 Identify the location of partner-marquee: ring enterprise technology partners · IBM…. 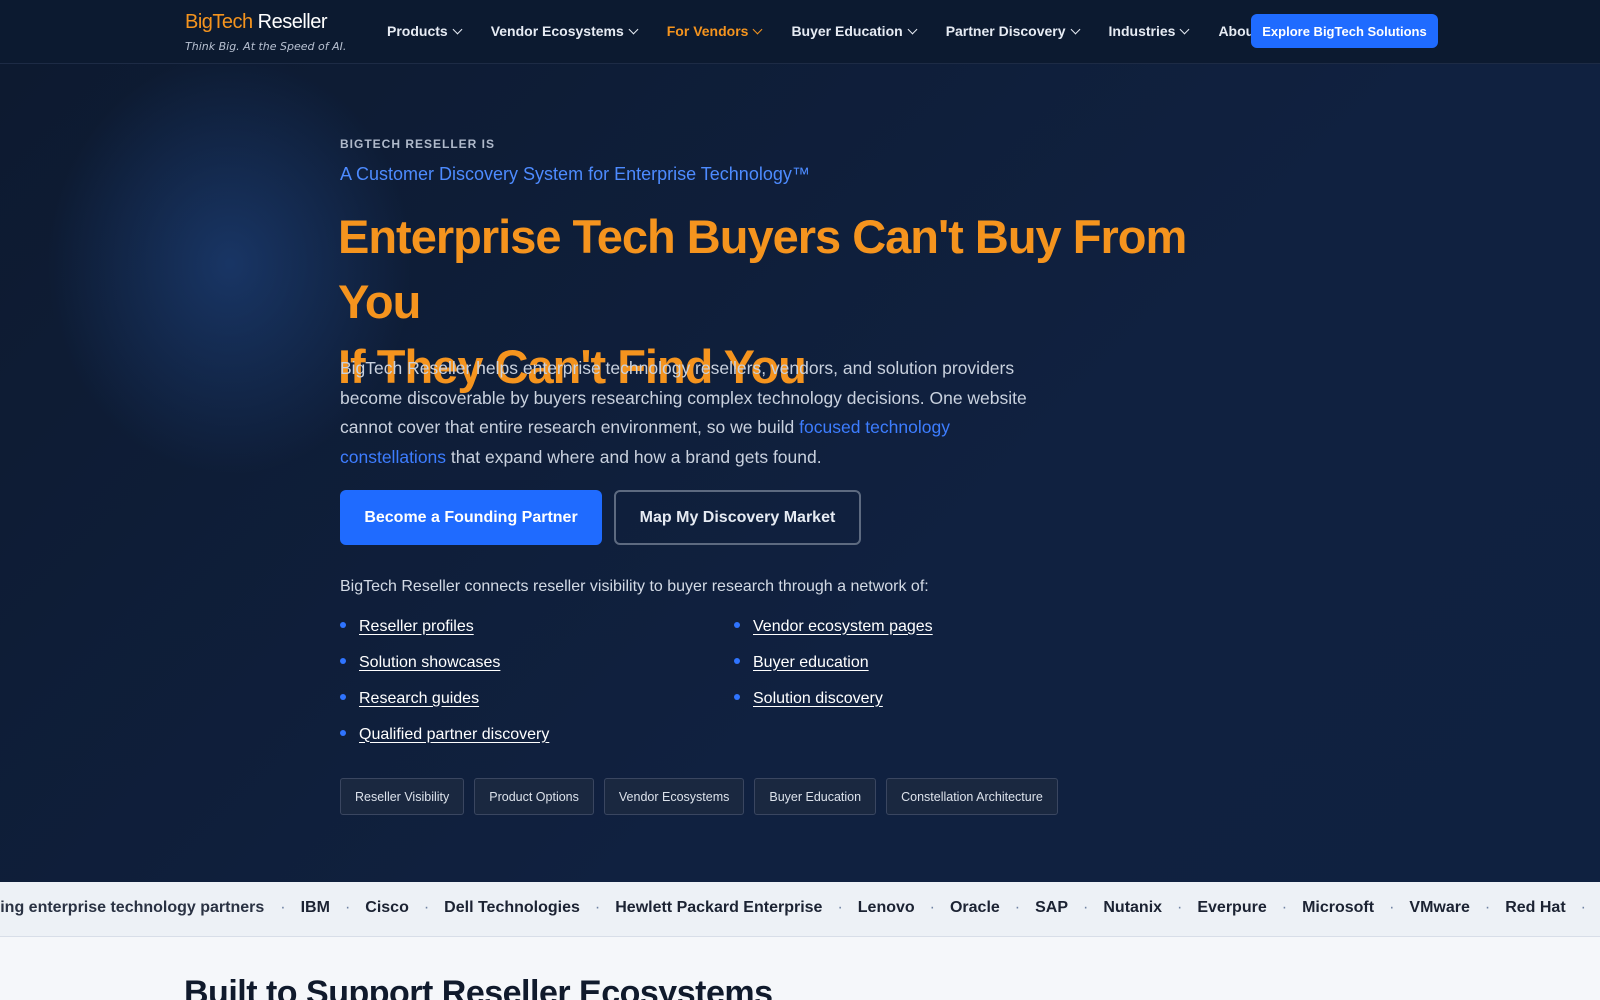
(800, 909).